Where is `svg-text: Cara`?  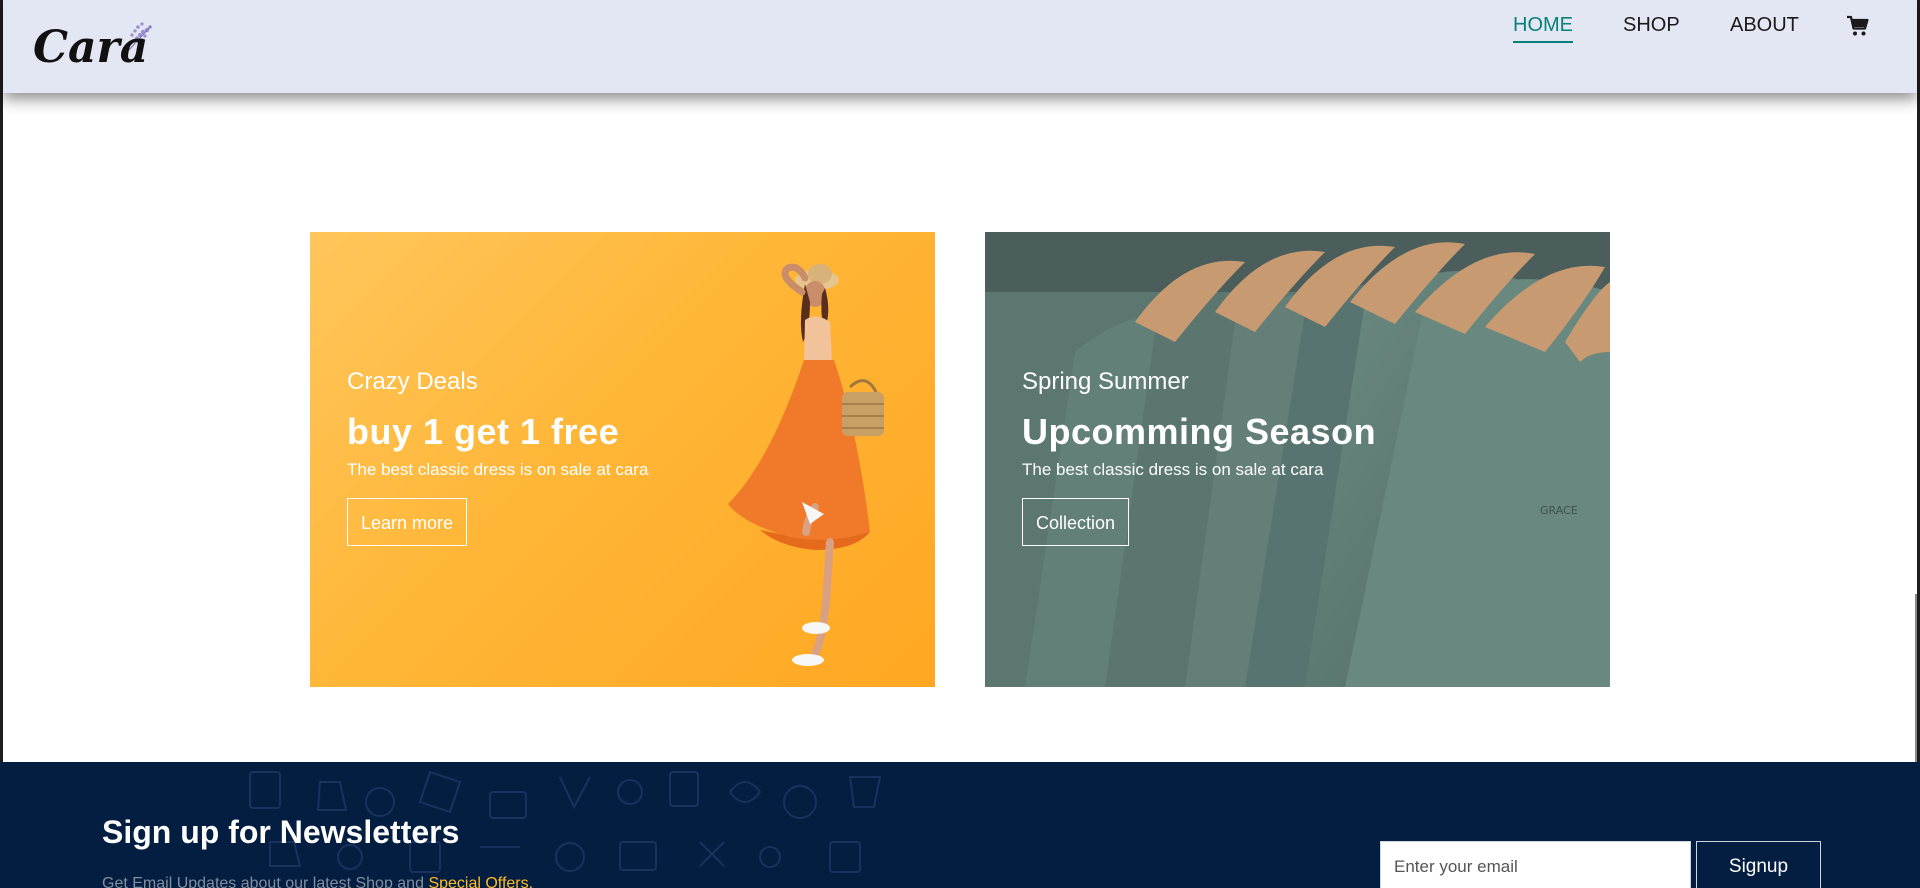 svg-text: Cara is located at coordinates (90, 46).